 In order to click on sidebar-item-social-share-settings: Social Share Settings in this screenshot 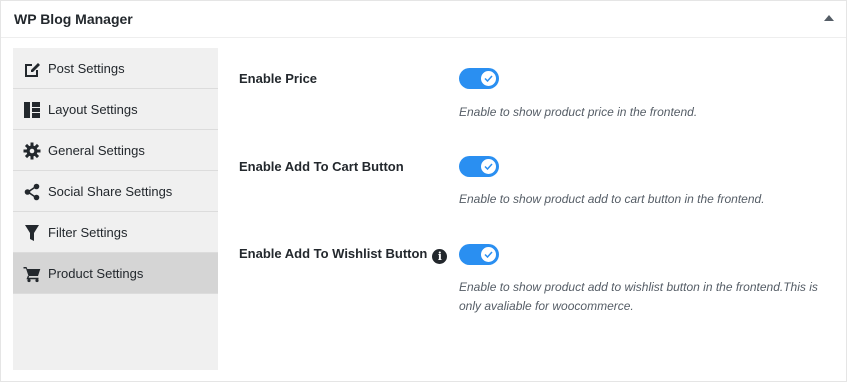, I will do `click(115, 191)`.